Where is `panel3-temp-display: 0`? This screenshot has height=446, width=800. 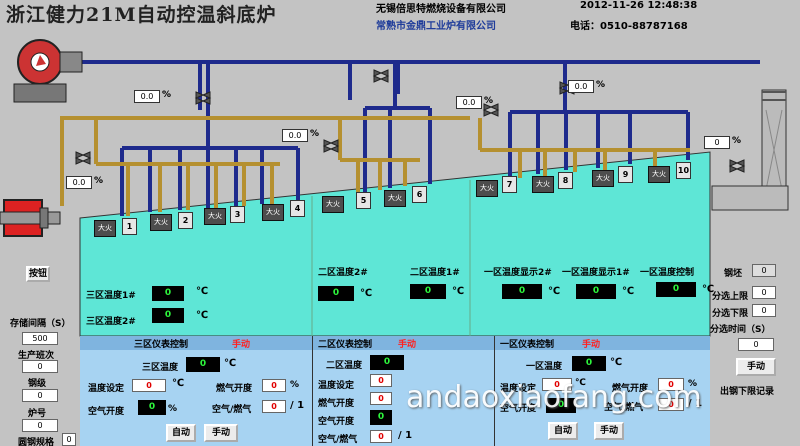
panel3-temp-display: 0 is located at coordinates (203, 364).